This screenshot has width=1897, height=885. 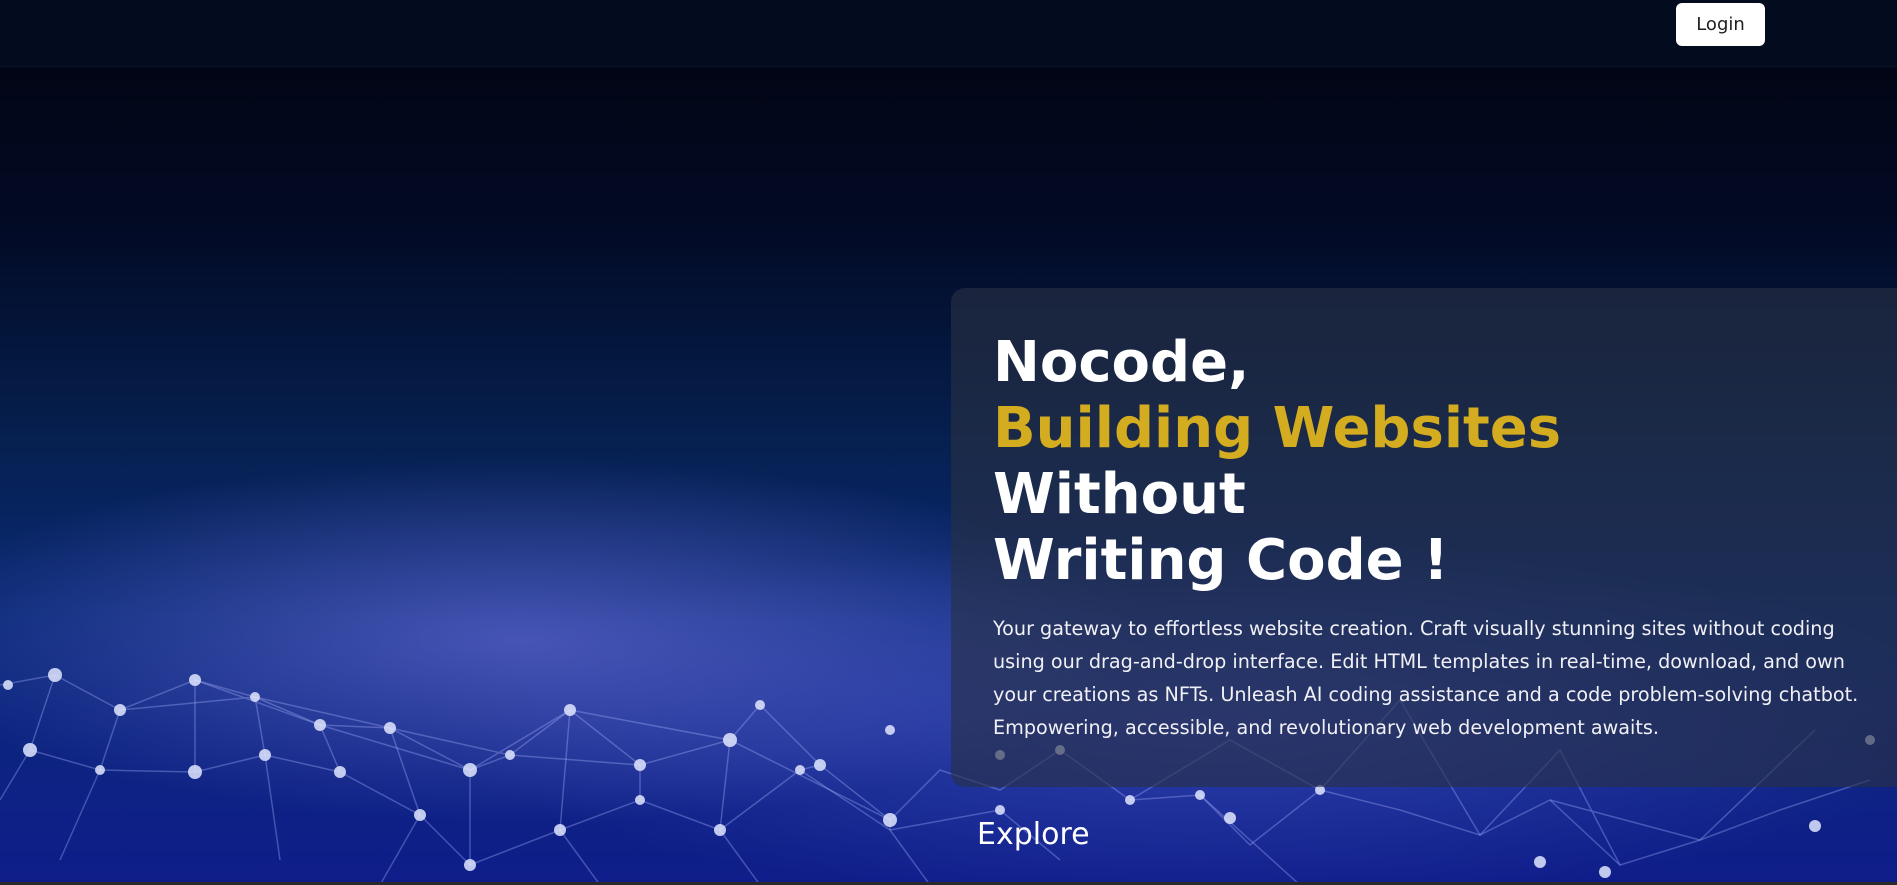 I want to click on headline-line-2-accent: Building Websites, so click(x=1277, y=428).